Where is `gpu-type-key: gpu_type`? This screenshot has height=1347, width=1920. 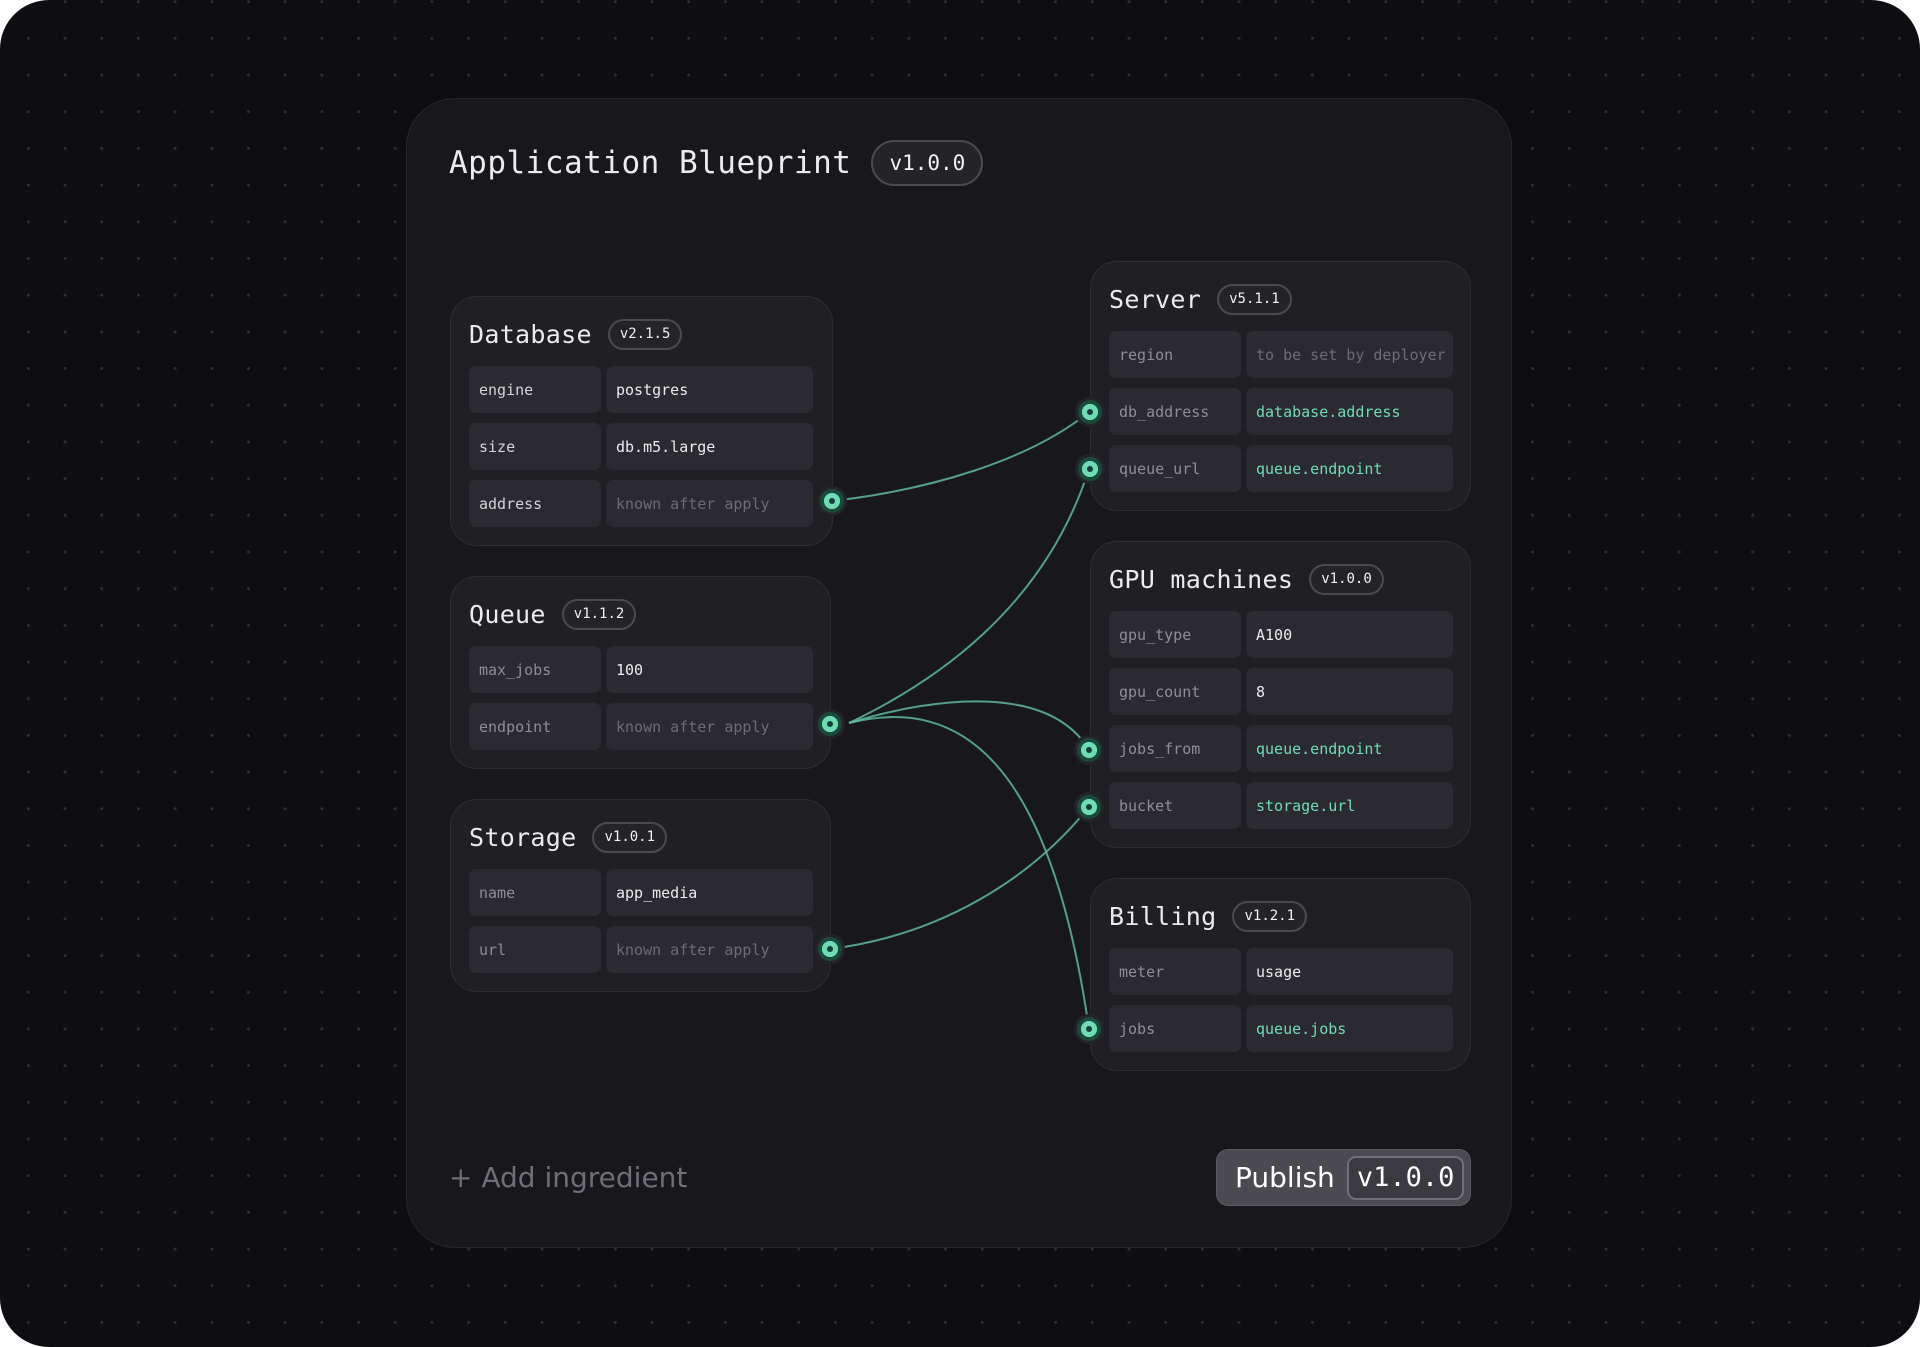
gpu-type-key: gpu_type is located at coordinates (1175, 634).